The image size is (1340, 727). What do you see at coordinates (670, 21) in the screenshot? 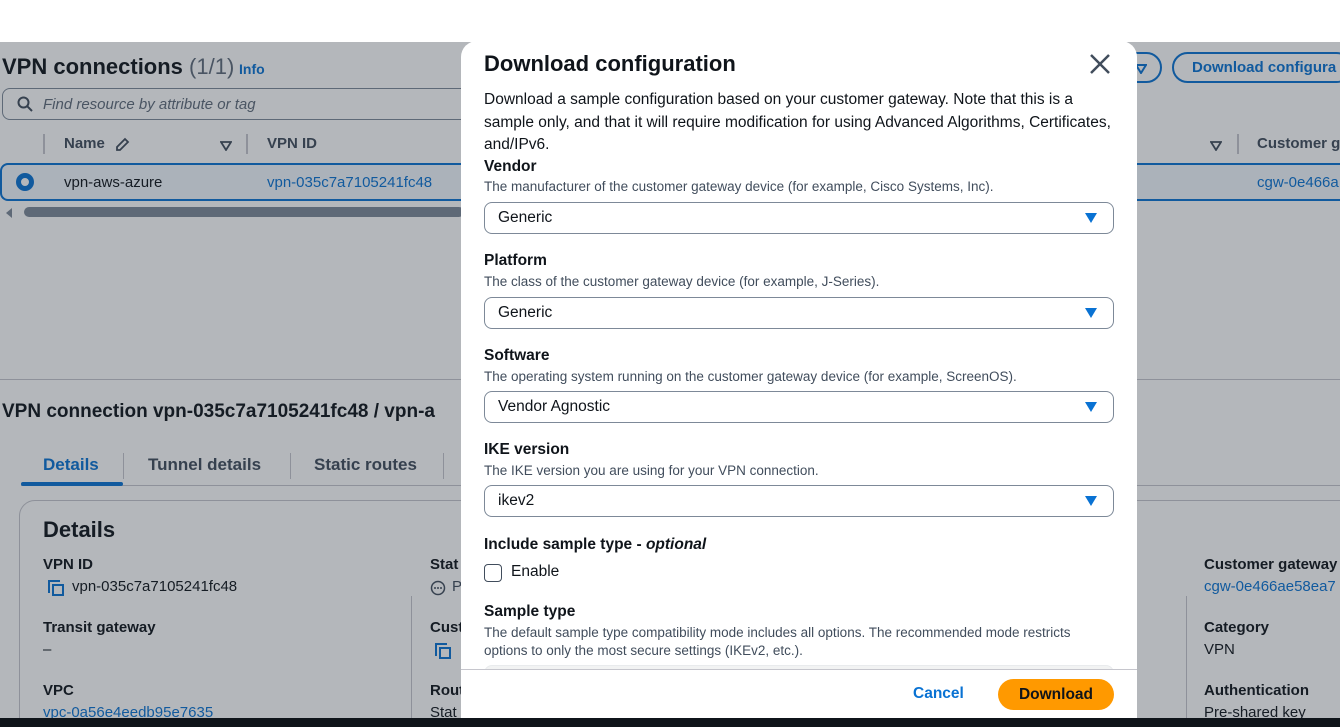
I see `top-navigation-bar` at bounding box center [670, 21].